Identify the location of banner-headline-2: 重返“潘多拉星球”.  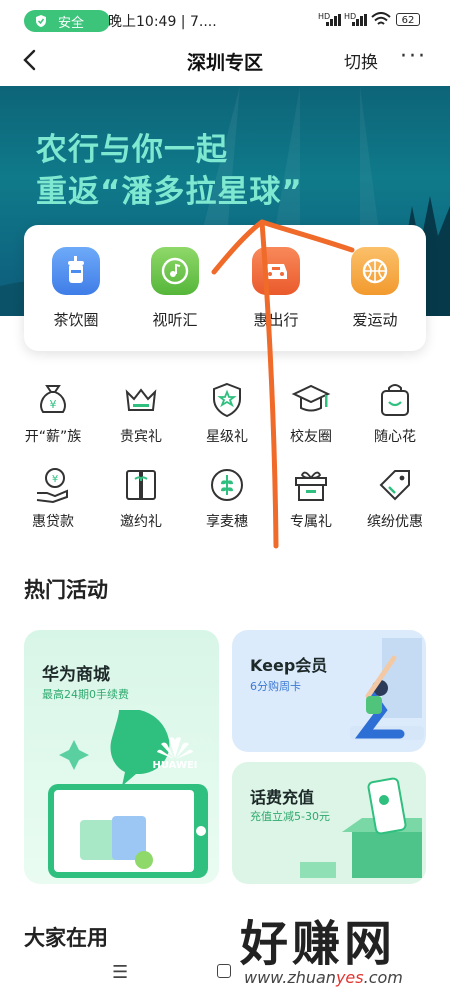
(169, 192).